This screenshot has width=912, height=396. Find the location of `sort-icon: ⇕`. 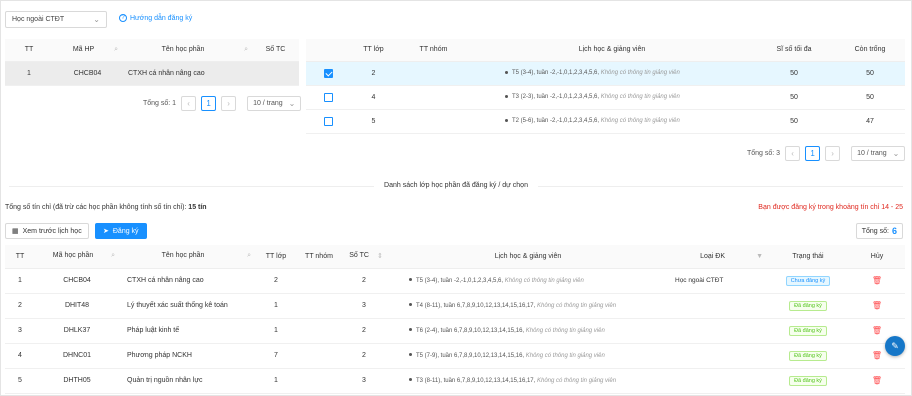

sort-icon: ⇕ is located at coordinates (380, 256).